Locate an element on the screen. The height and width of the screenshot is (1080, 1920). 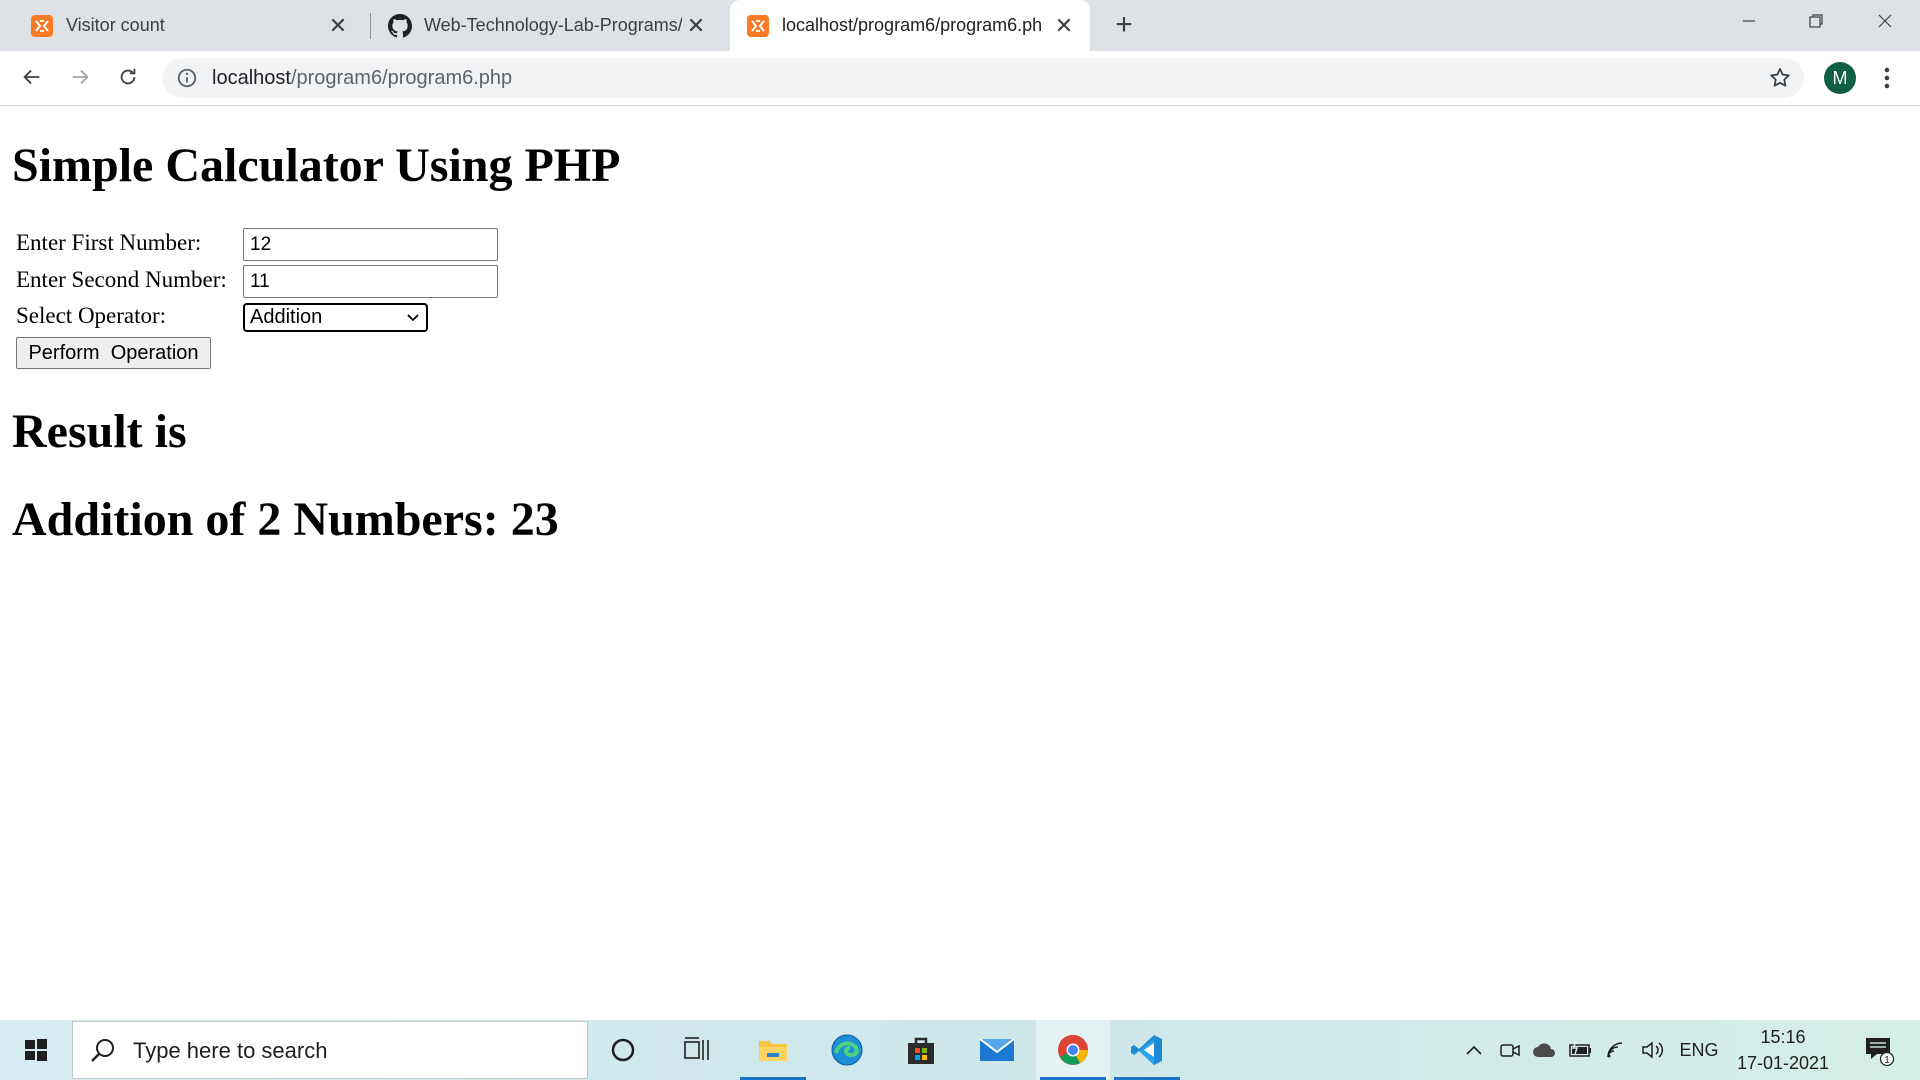
new-tab-button: + is located at coordinates (1124, 26).